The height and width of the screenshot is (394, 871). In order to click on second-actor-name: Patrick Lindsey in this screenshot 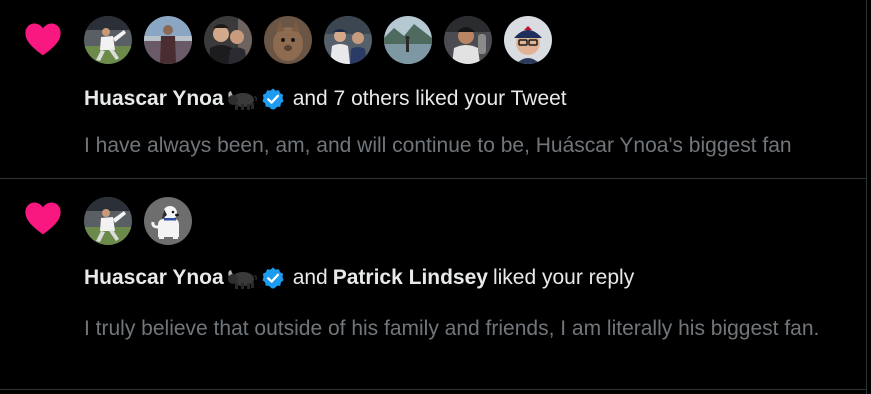, I will do `click(410, 278)`.